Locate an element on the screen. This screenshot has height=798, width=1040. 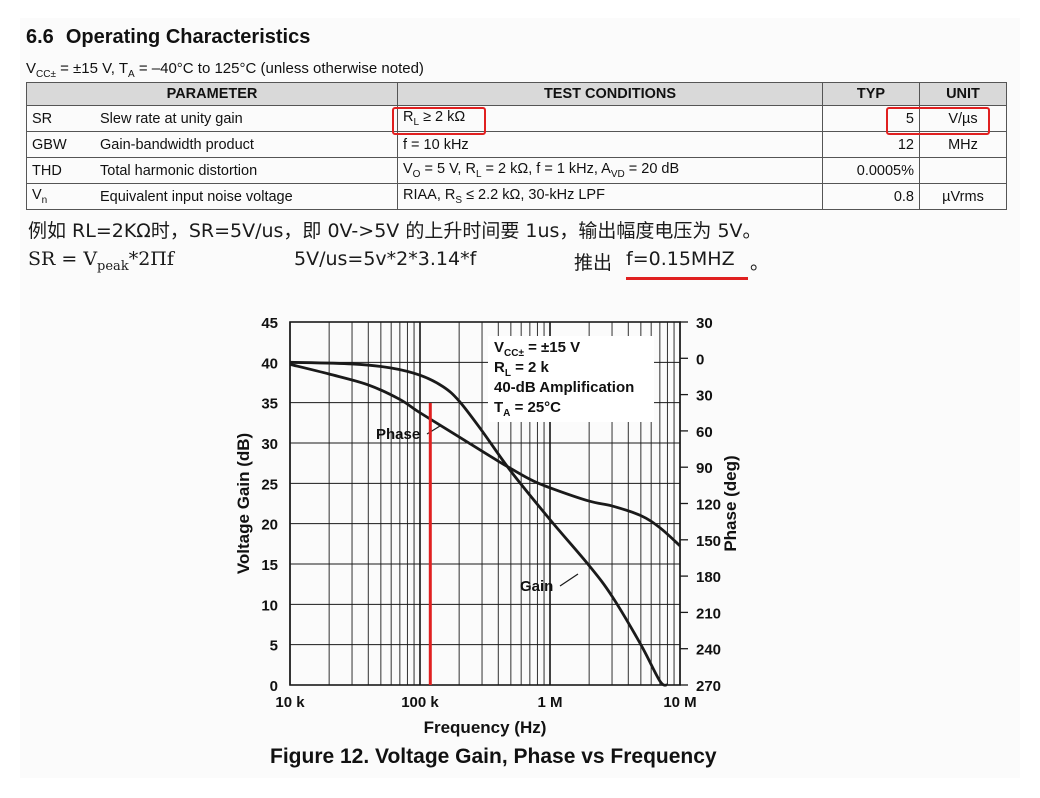
x-tick-label: 100 k is located at coordinates (420, 702).